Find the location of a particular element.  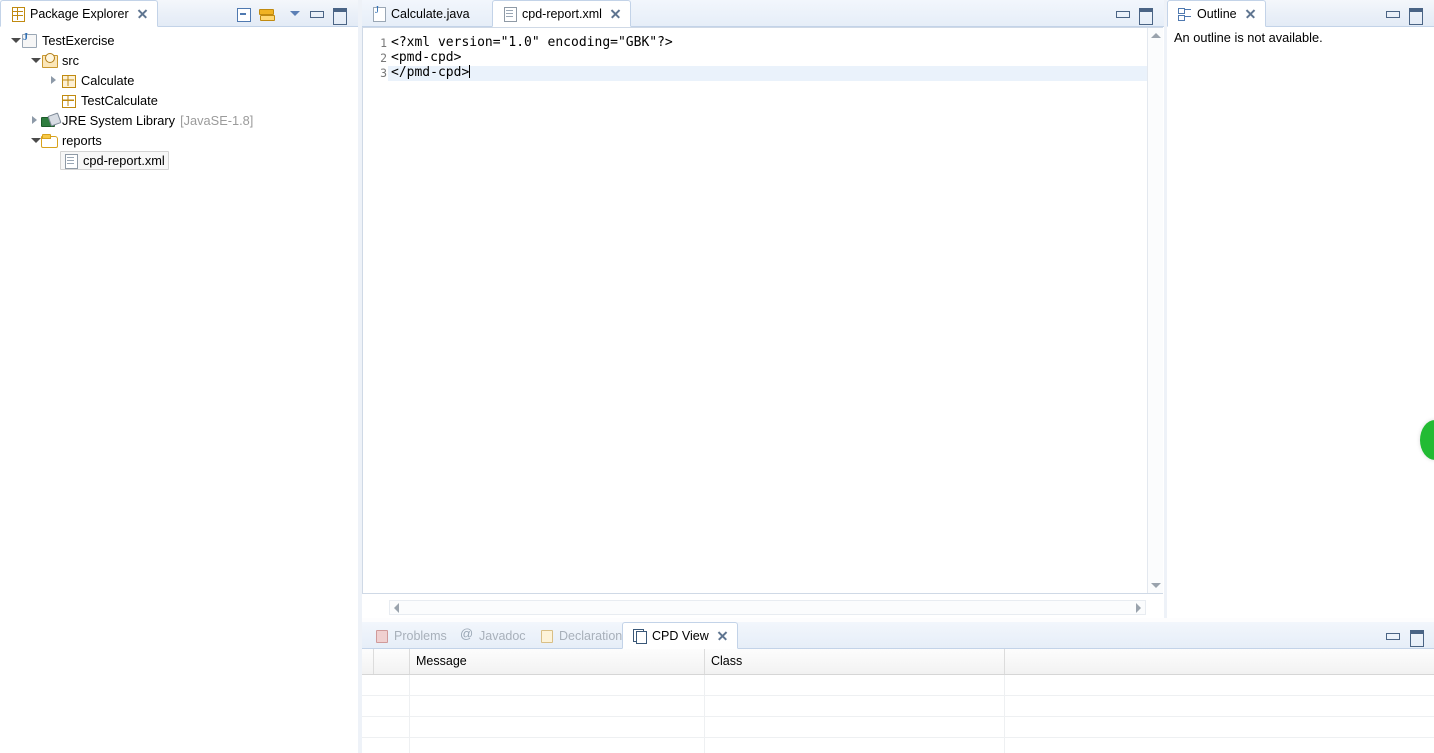

line-number-gutter: 1 2 3 is located at coordinates (375, 310).